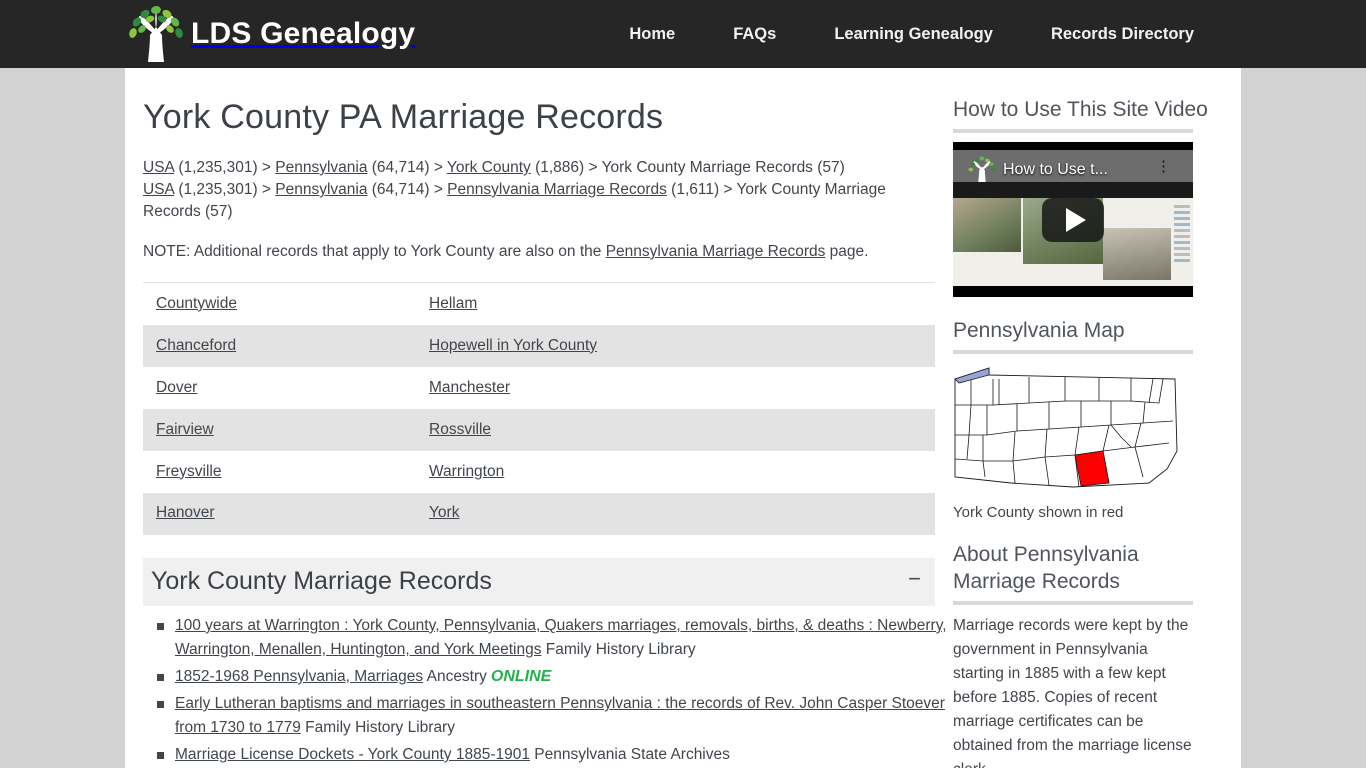  I want to click on play-button-icon, so click(1073, 219).